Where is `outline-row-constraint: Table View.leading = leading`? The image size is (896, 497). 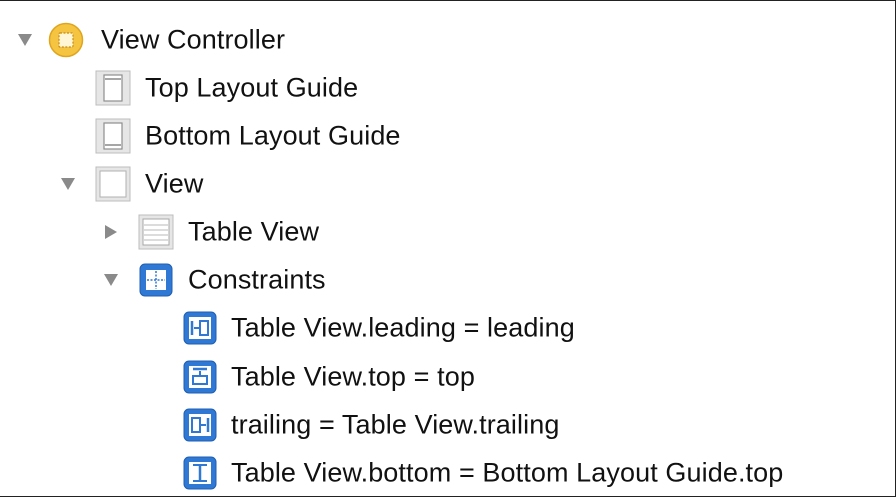
outline-row-constraint: Table View.leading = leading is located at coordinates (447, 328).